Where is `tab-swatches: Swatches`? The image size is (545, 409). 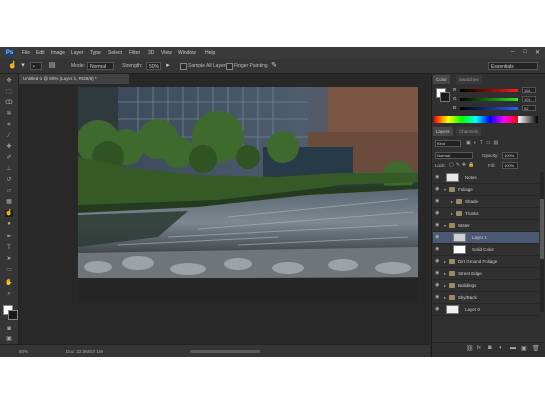
tab-swatches: Swatches is located at coordinates (469, 79).